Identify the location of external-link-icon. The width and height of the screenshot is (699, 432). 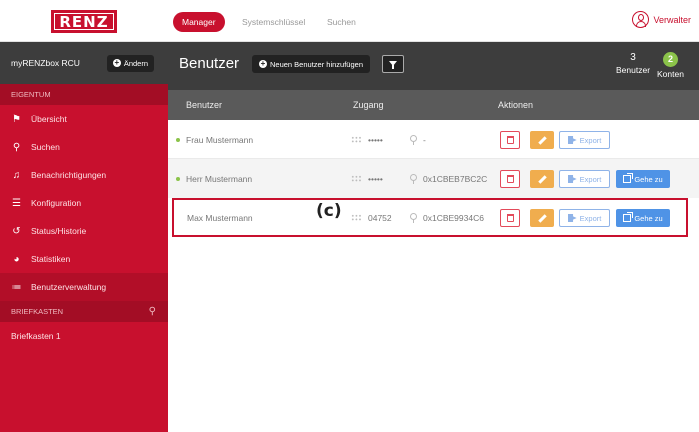
(628, 178).